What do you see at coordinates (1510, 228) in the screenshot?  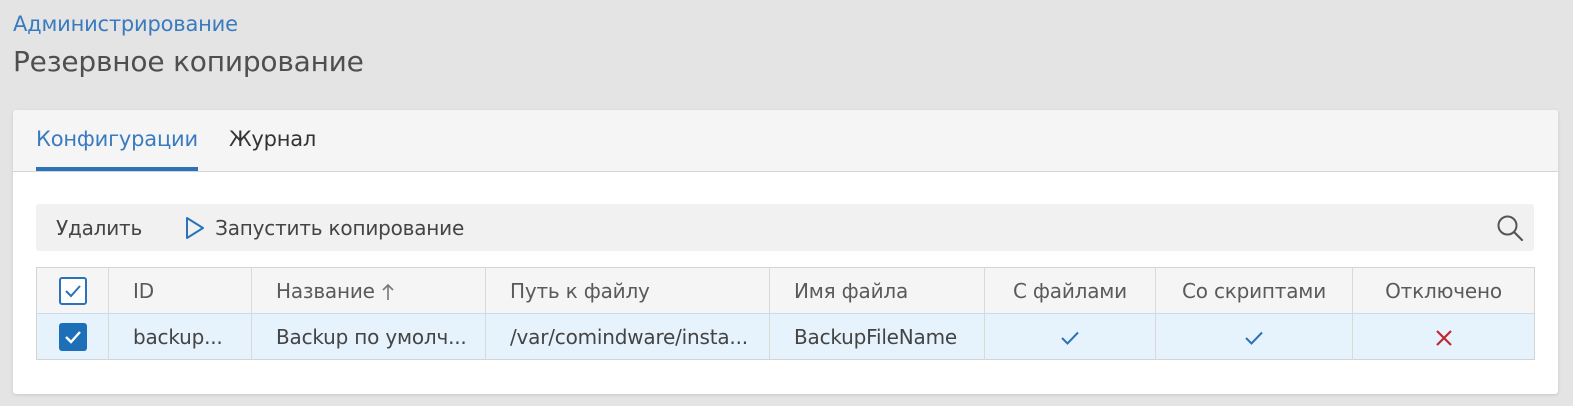 I see `search-icon` at bounding box center [1510, 228].